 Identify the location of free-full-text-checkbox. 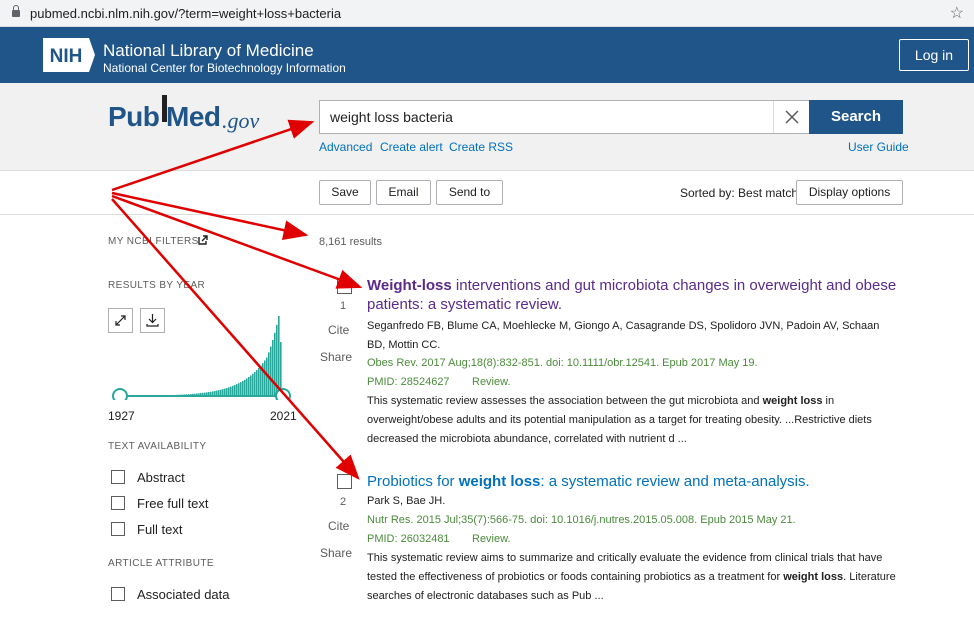
(118, 503).